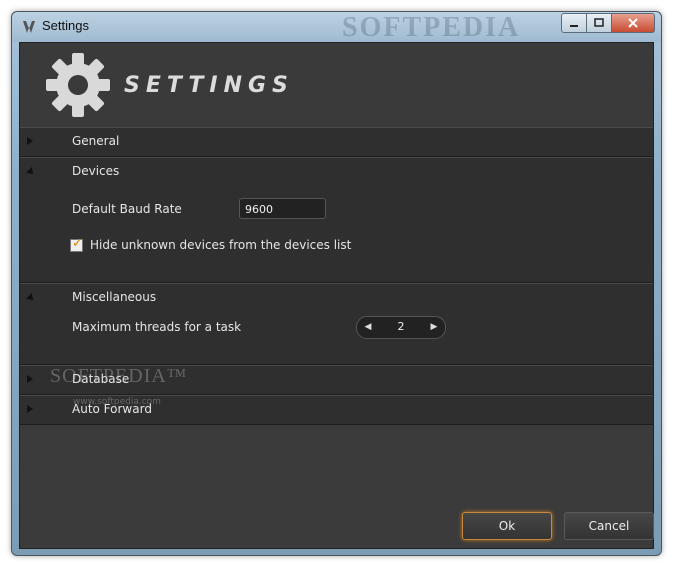 The height and width of the screenshot is (575, 680). What do you see at coordinates (336, 172) in the screenshot?
I see `section-devices-header: Devices` at bounding box center [336, 172].